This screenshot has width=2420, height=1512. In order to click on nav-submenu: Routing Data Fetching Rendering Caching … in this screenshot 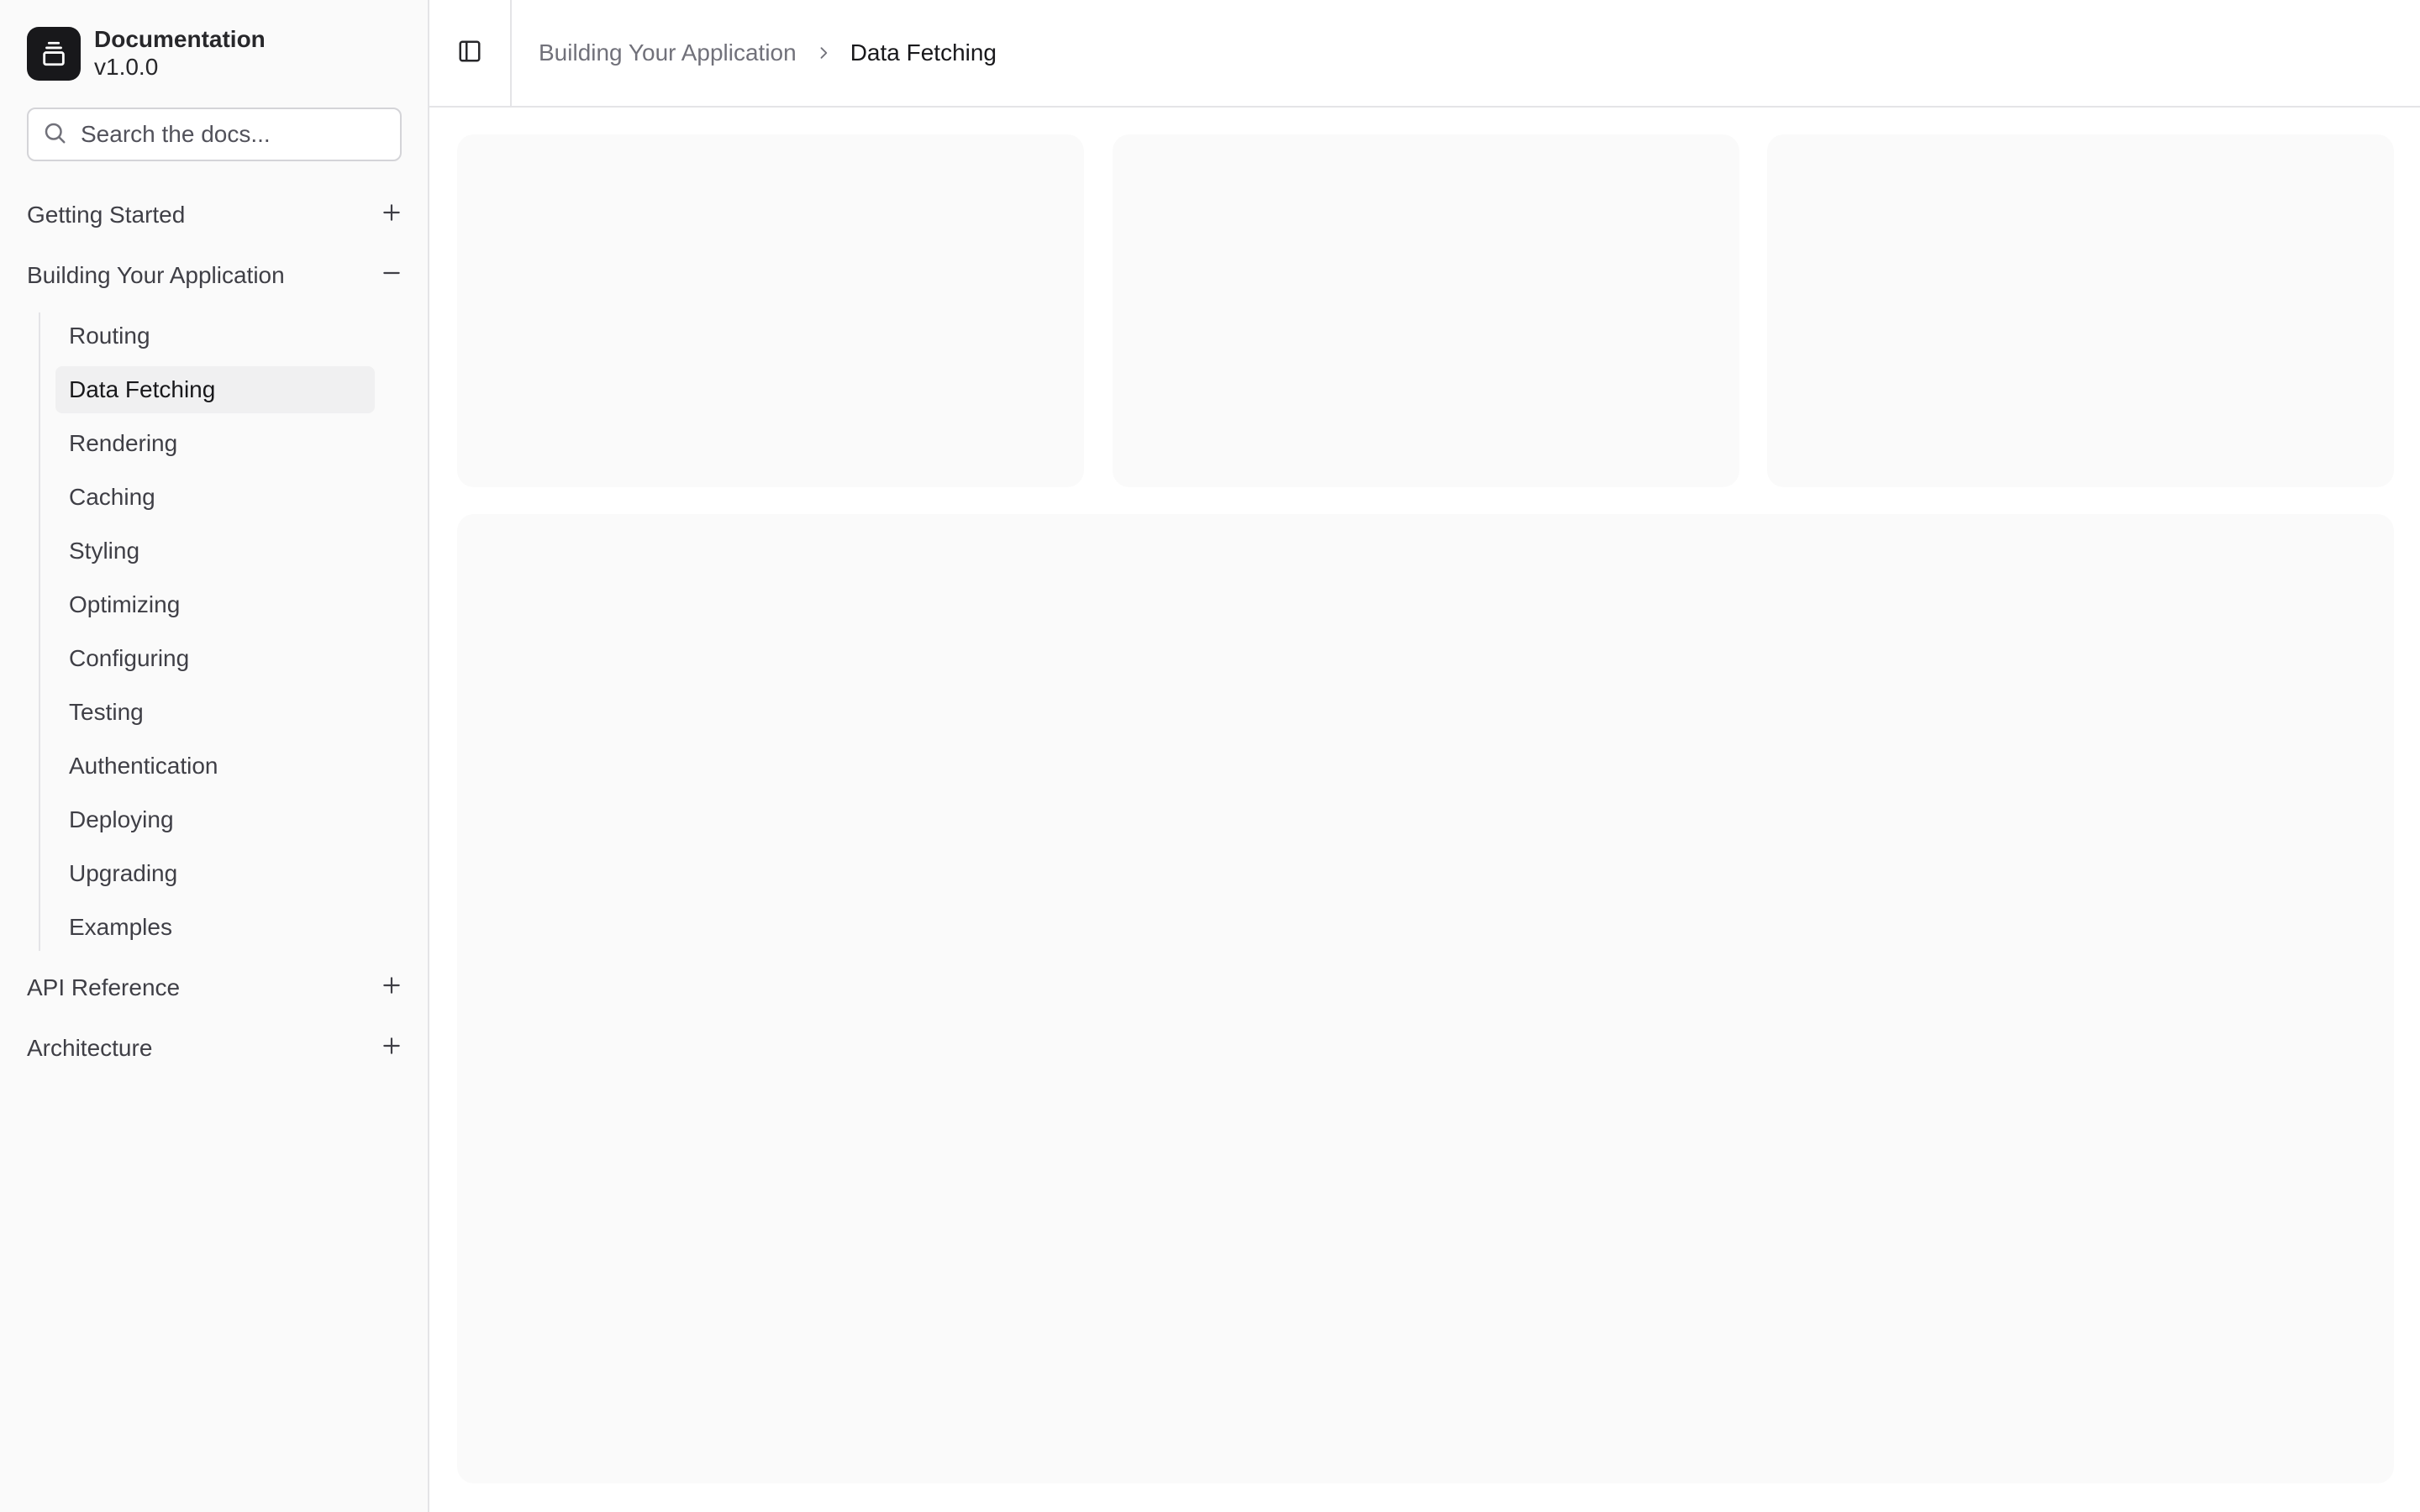, I will do `click(234, 631)`.